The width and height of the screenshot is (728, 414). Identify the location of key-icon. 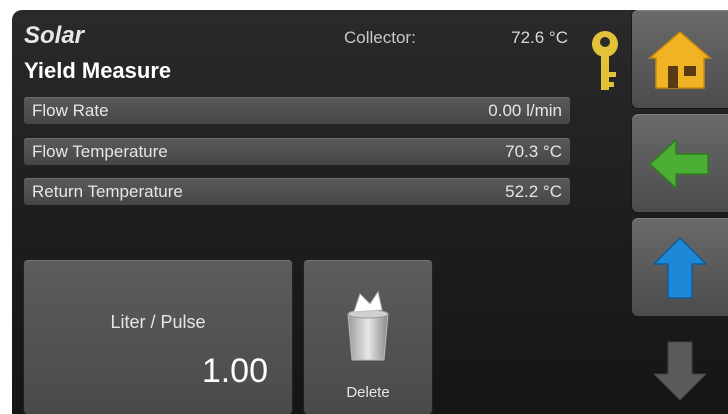
(605, 60).